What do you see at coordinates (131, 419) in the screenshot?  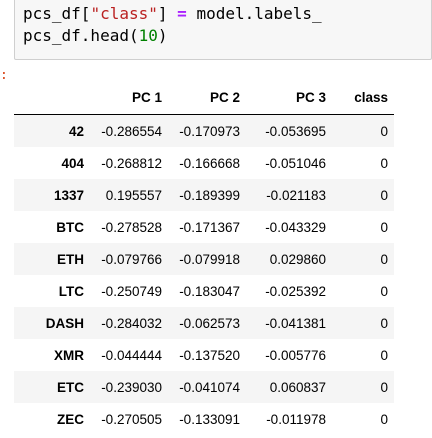 I see `cell-pc1: -0.270505` at bounding box center [131, 419].